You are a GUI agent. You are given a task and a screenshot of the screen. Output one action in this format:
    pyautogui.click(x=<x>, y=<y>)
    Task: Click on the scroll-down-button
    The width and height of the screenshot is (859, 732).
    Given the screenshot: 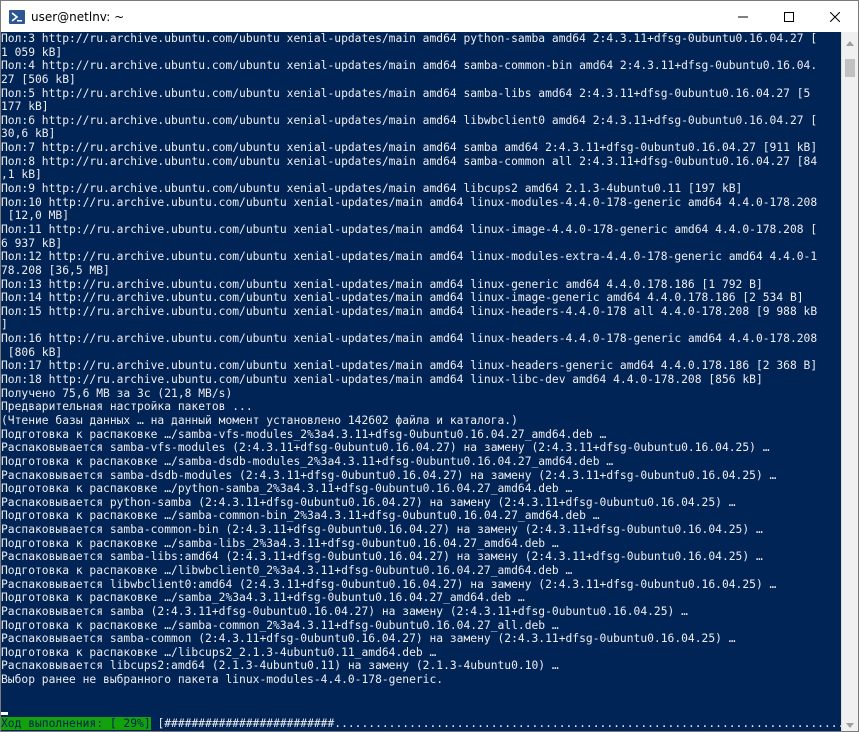 What is the action you would take?
    pyautogui.click(x=850, y=722)
    